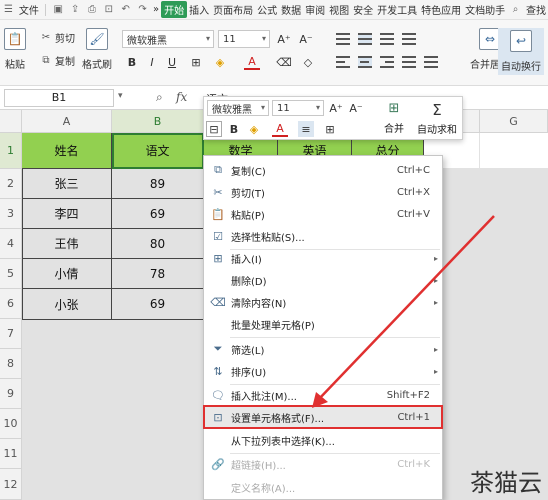 This screenshot has height=500, width=548. What do you see at coordinates (280, 129) in the screenshot?
I see `mini-font-color-button: A` at bounding box center [280, 129].